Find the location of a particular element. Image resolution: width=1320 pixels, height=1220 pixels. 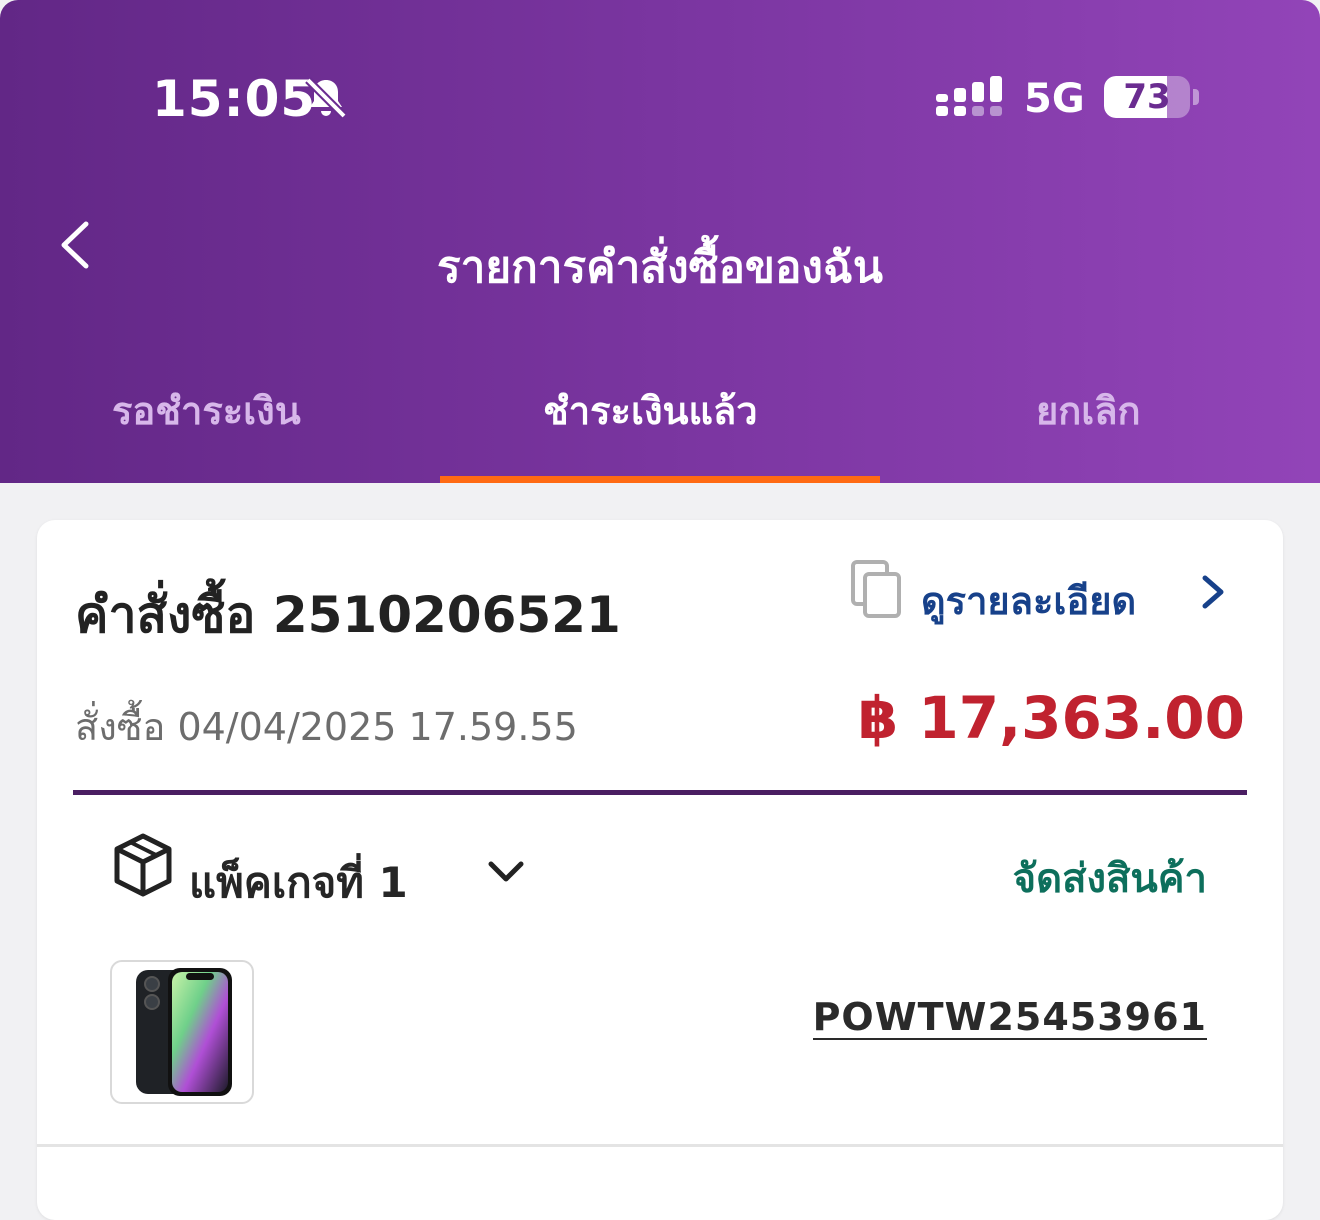

chevron-down-icon is located at coordinates (506, 872).